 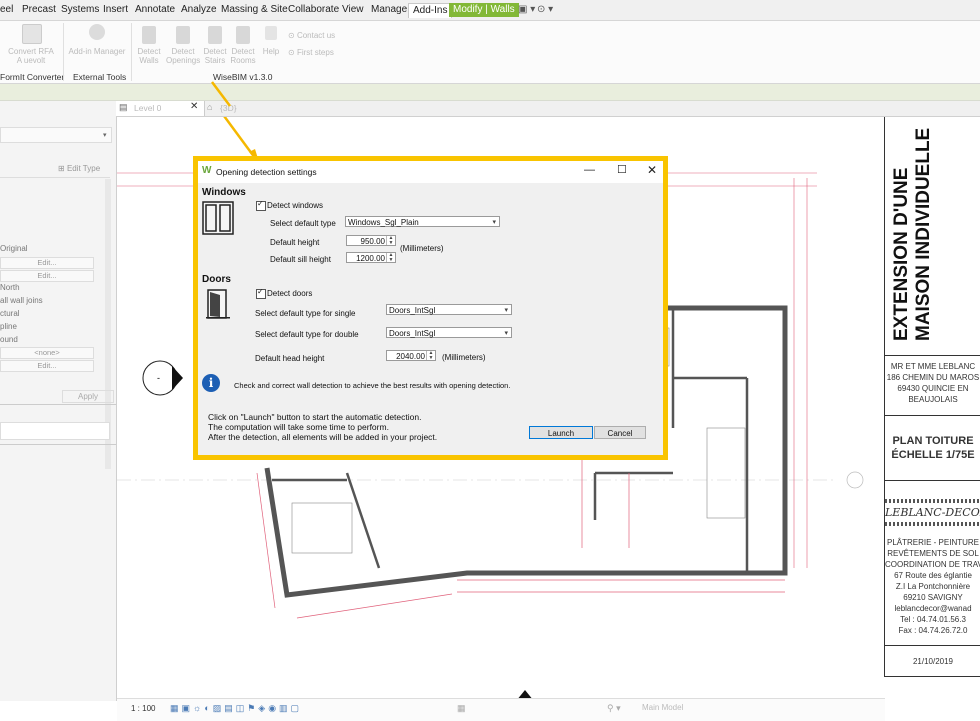 What do you see at coordinates (224, 192) in the screenshot?
I see `windows-heading: Windows` at bounding box center [224, 192].